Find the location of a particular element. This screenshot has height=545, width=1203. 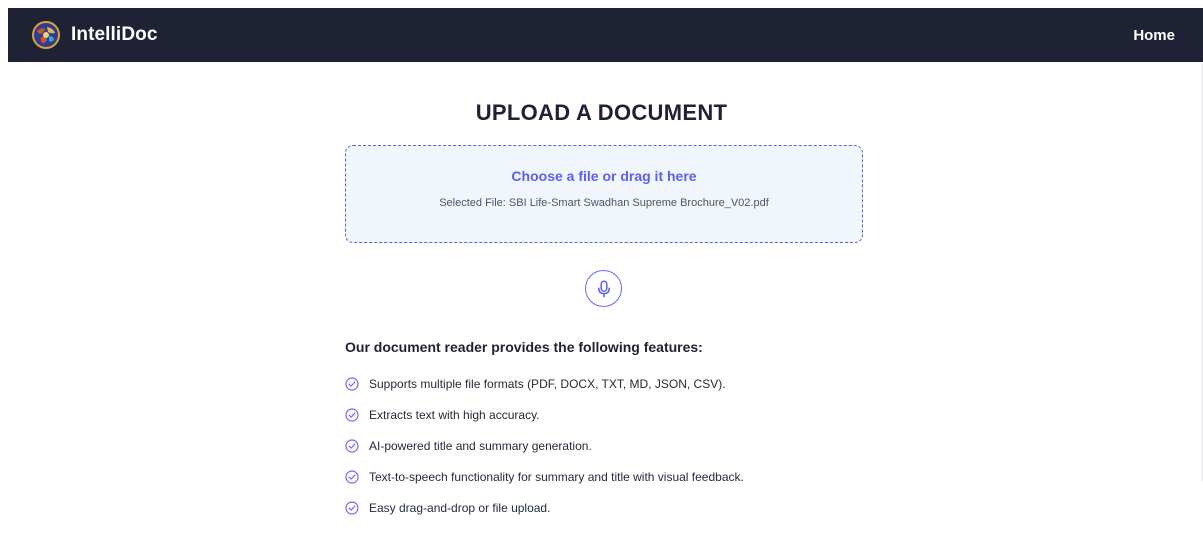

brand: IntelliDoc is located at coordinates (95, 35).